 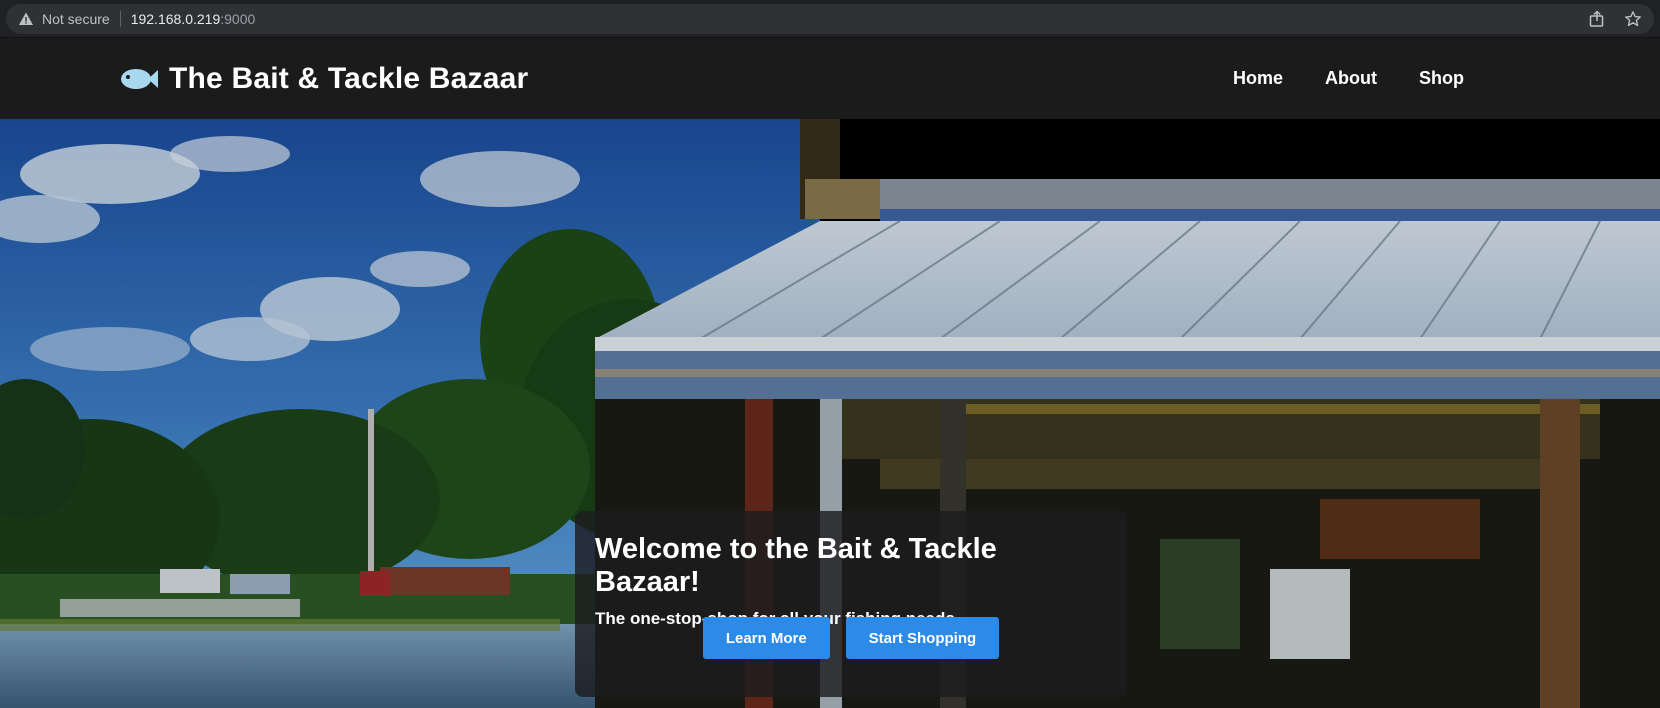 What do you see at coordinates (1351, 78) in the screenshot?
I see `nav-about-link: About` at bounding box center [1351, 78].